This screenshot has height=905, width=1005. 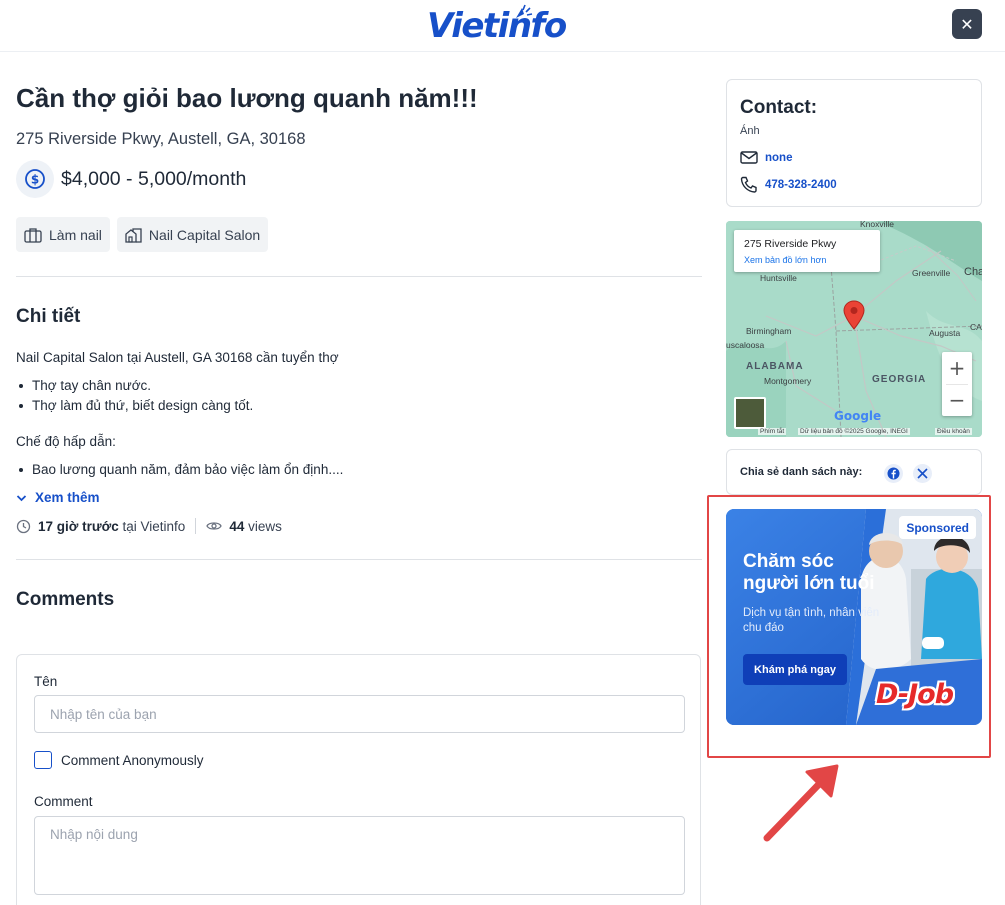 I want to click on djob-logo: D-Job, so click(x=915, y=694).